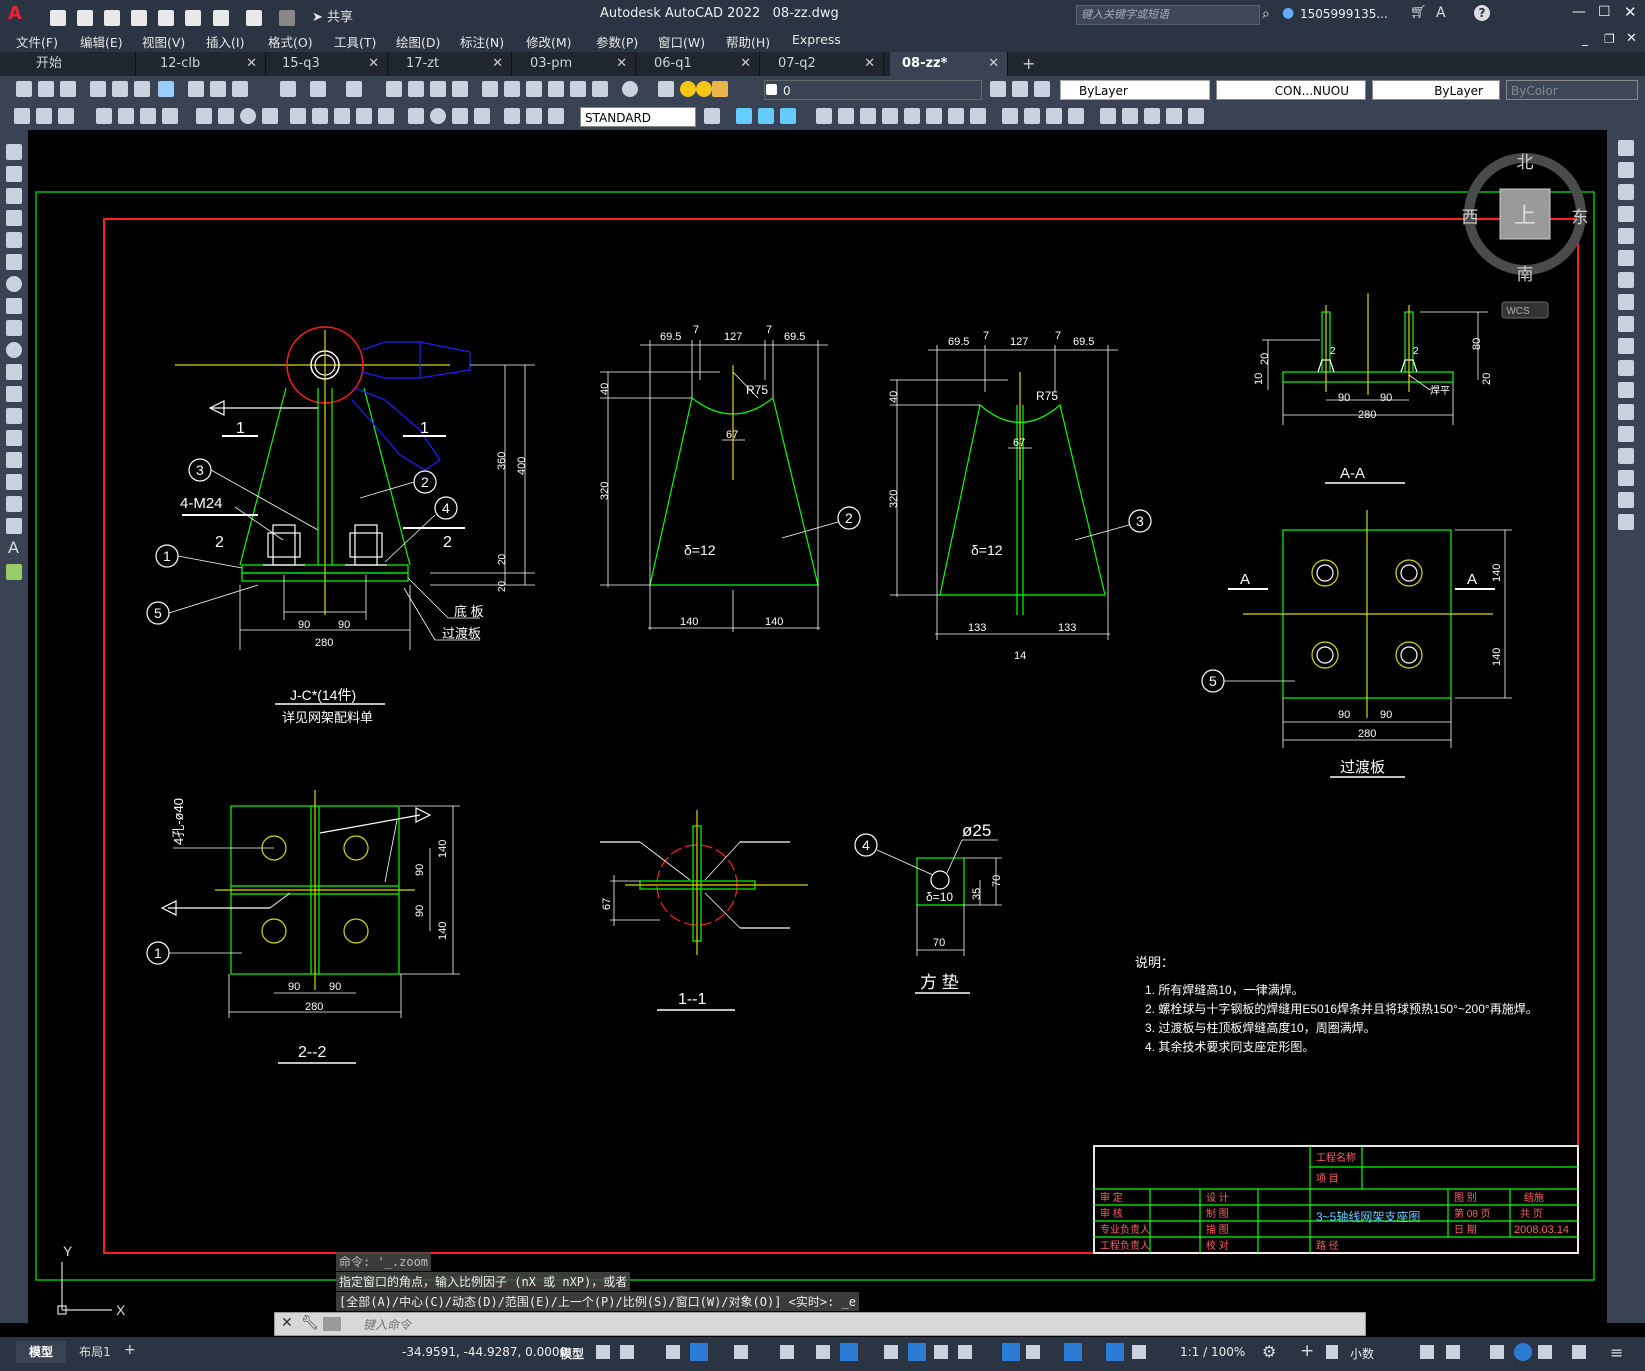 The height and width of the screenshot is (1371, 1645). I want to click on 3d-cone-icon, so click(788, 116).